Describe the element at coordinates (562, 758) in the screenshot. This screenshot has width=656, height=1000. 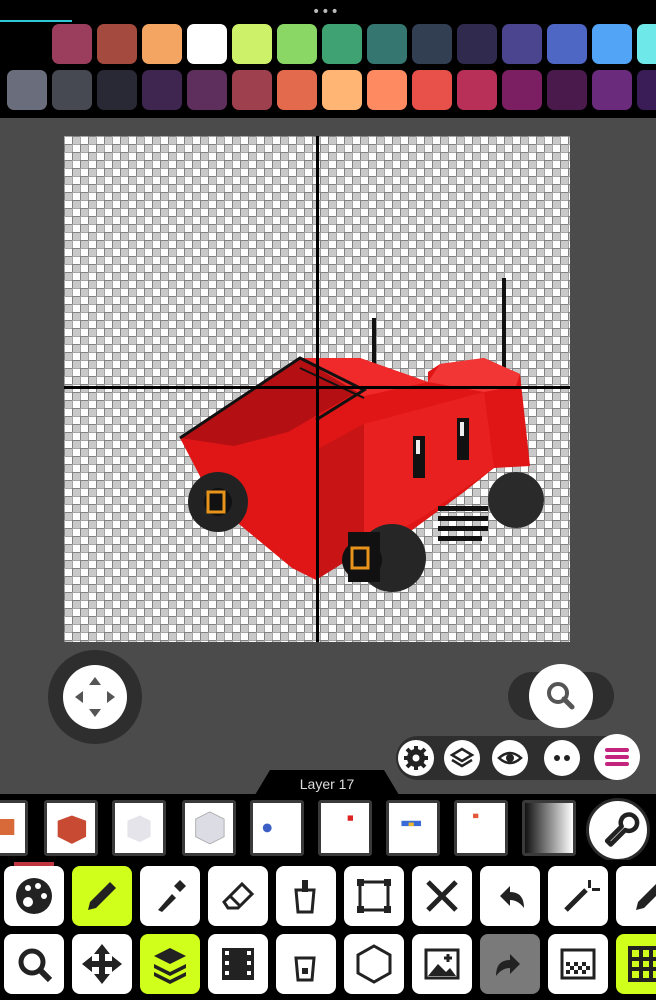
I see `more-icon` at that location.